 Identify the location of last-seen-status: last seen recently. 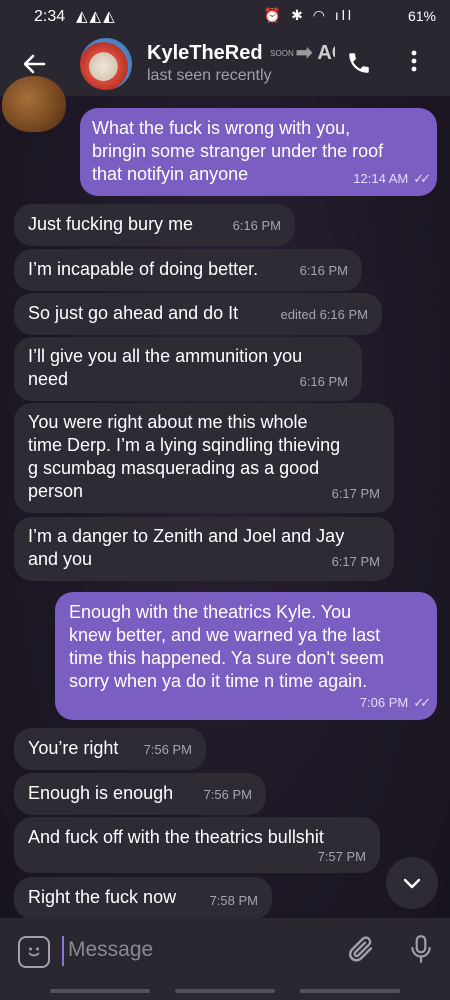
(209, 75).